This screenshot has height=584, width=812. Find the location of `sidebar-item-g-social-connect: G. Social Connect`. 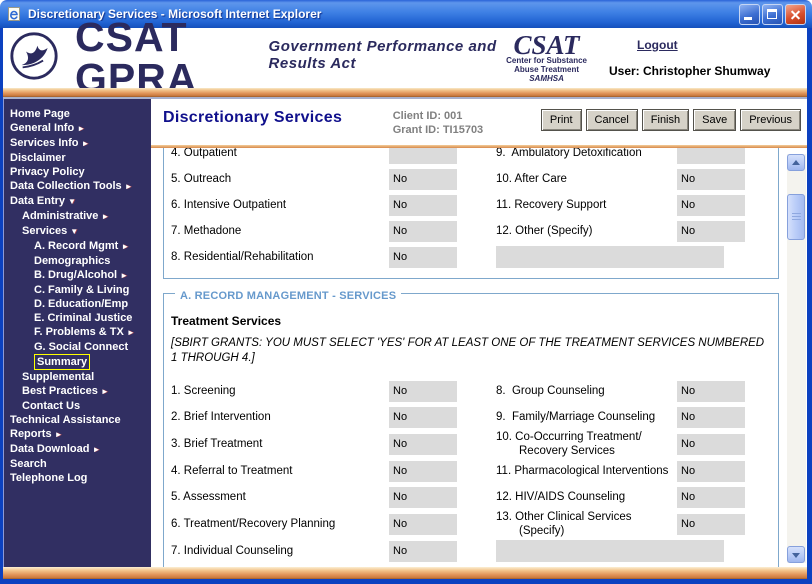

sidebar-item-g-social-connect: G. Social Connect is located at coordinates (77, 347).